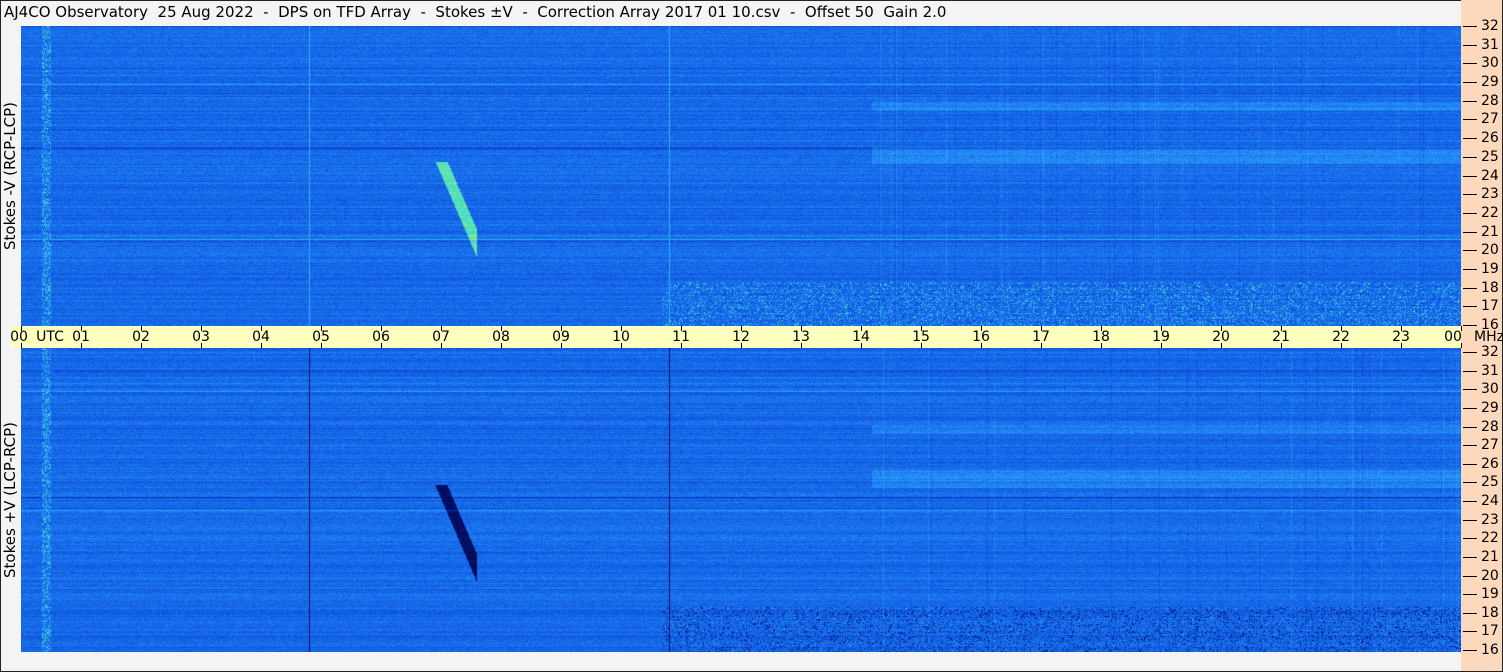 The image size is (1503, 672). I want to click on x-tick-label: 16, so click(981, 337).